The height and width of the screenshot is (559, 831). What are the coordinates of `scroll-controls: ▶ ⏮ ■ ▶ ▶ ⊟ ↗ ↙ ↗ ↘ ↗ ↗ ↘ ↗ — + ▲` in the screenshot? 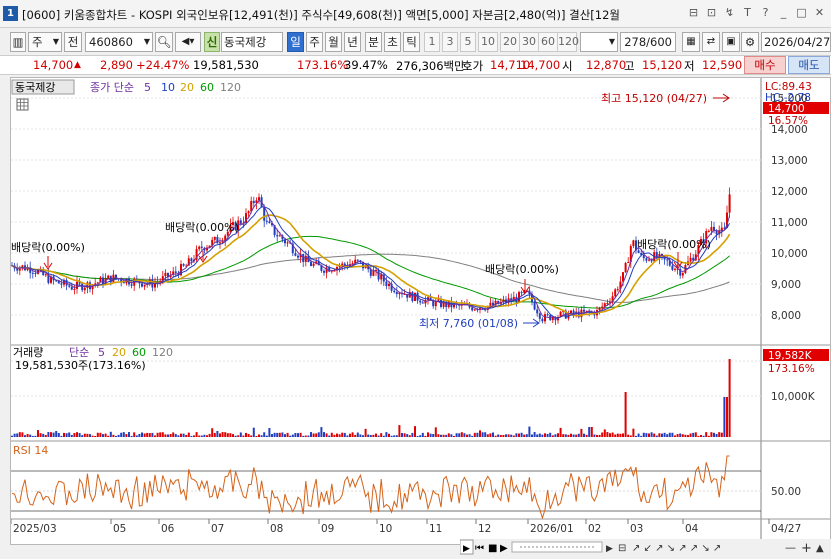 It's located at (645, 547).